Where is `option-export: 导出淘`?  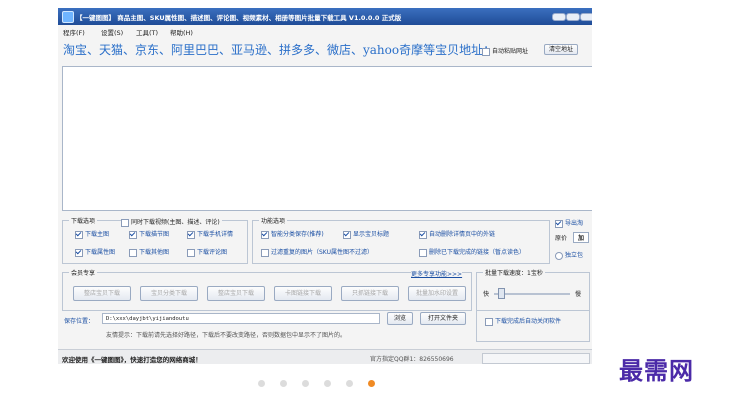 option-export: 导出淘 is located at coordinates (569, 223).